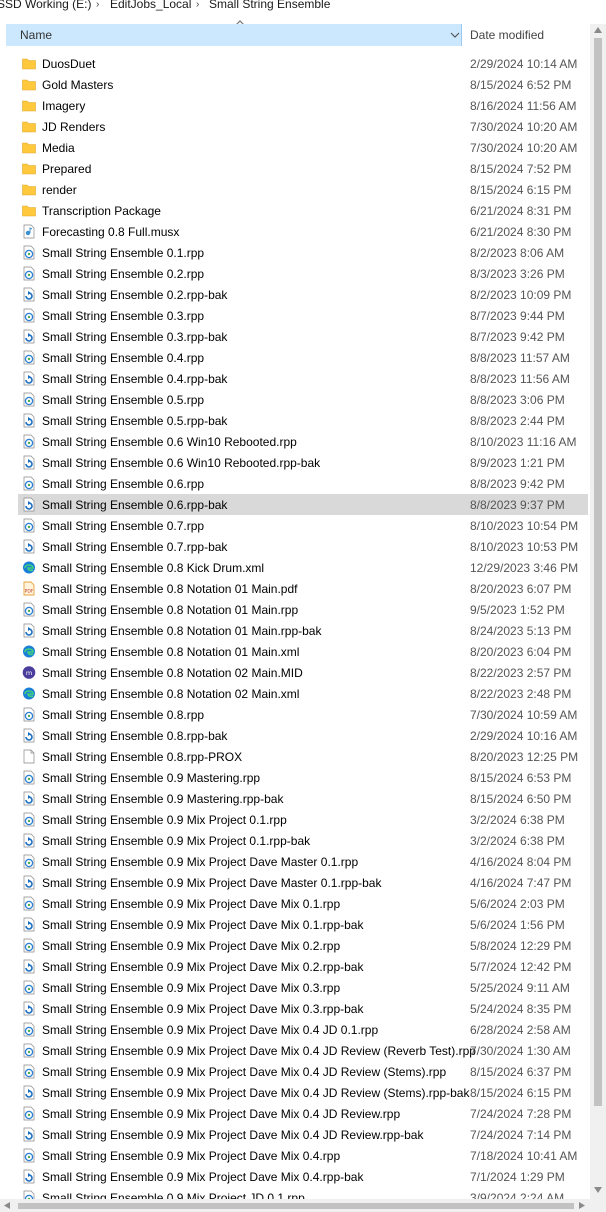 This screenshot has width=606, height=1212. I want to click on file-date-modified: 4/16/2024 7:47 PM, so click(521, 883).